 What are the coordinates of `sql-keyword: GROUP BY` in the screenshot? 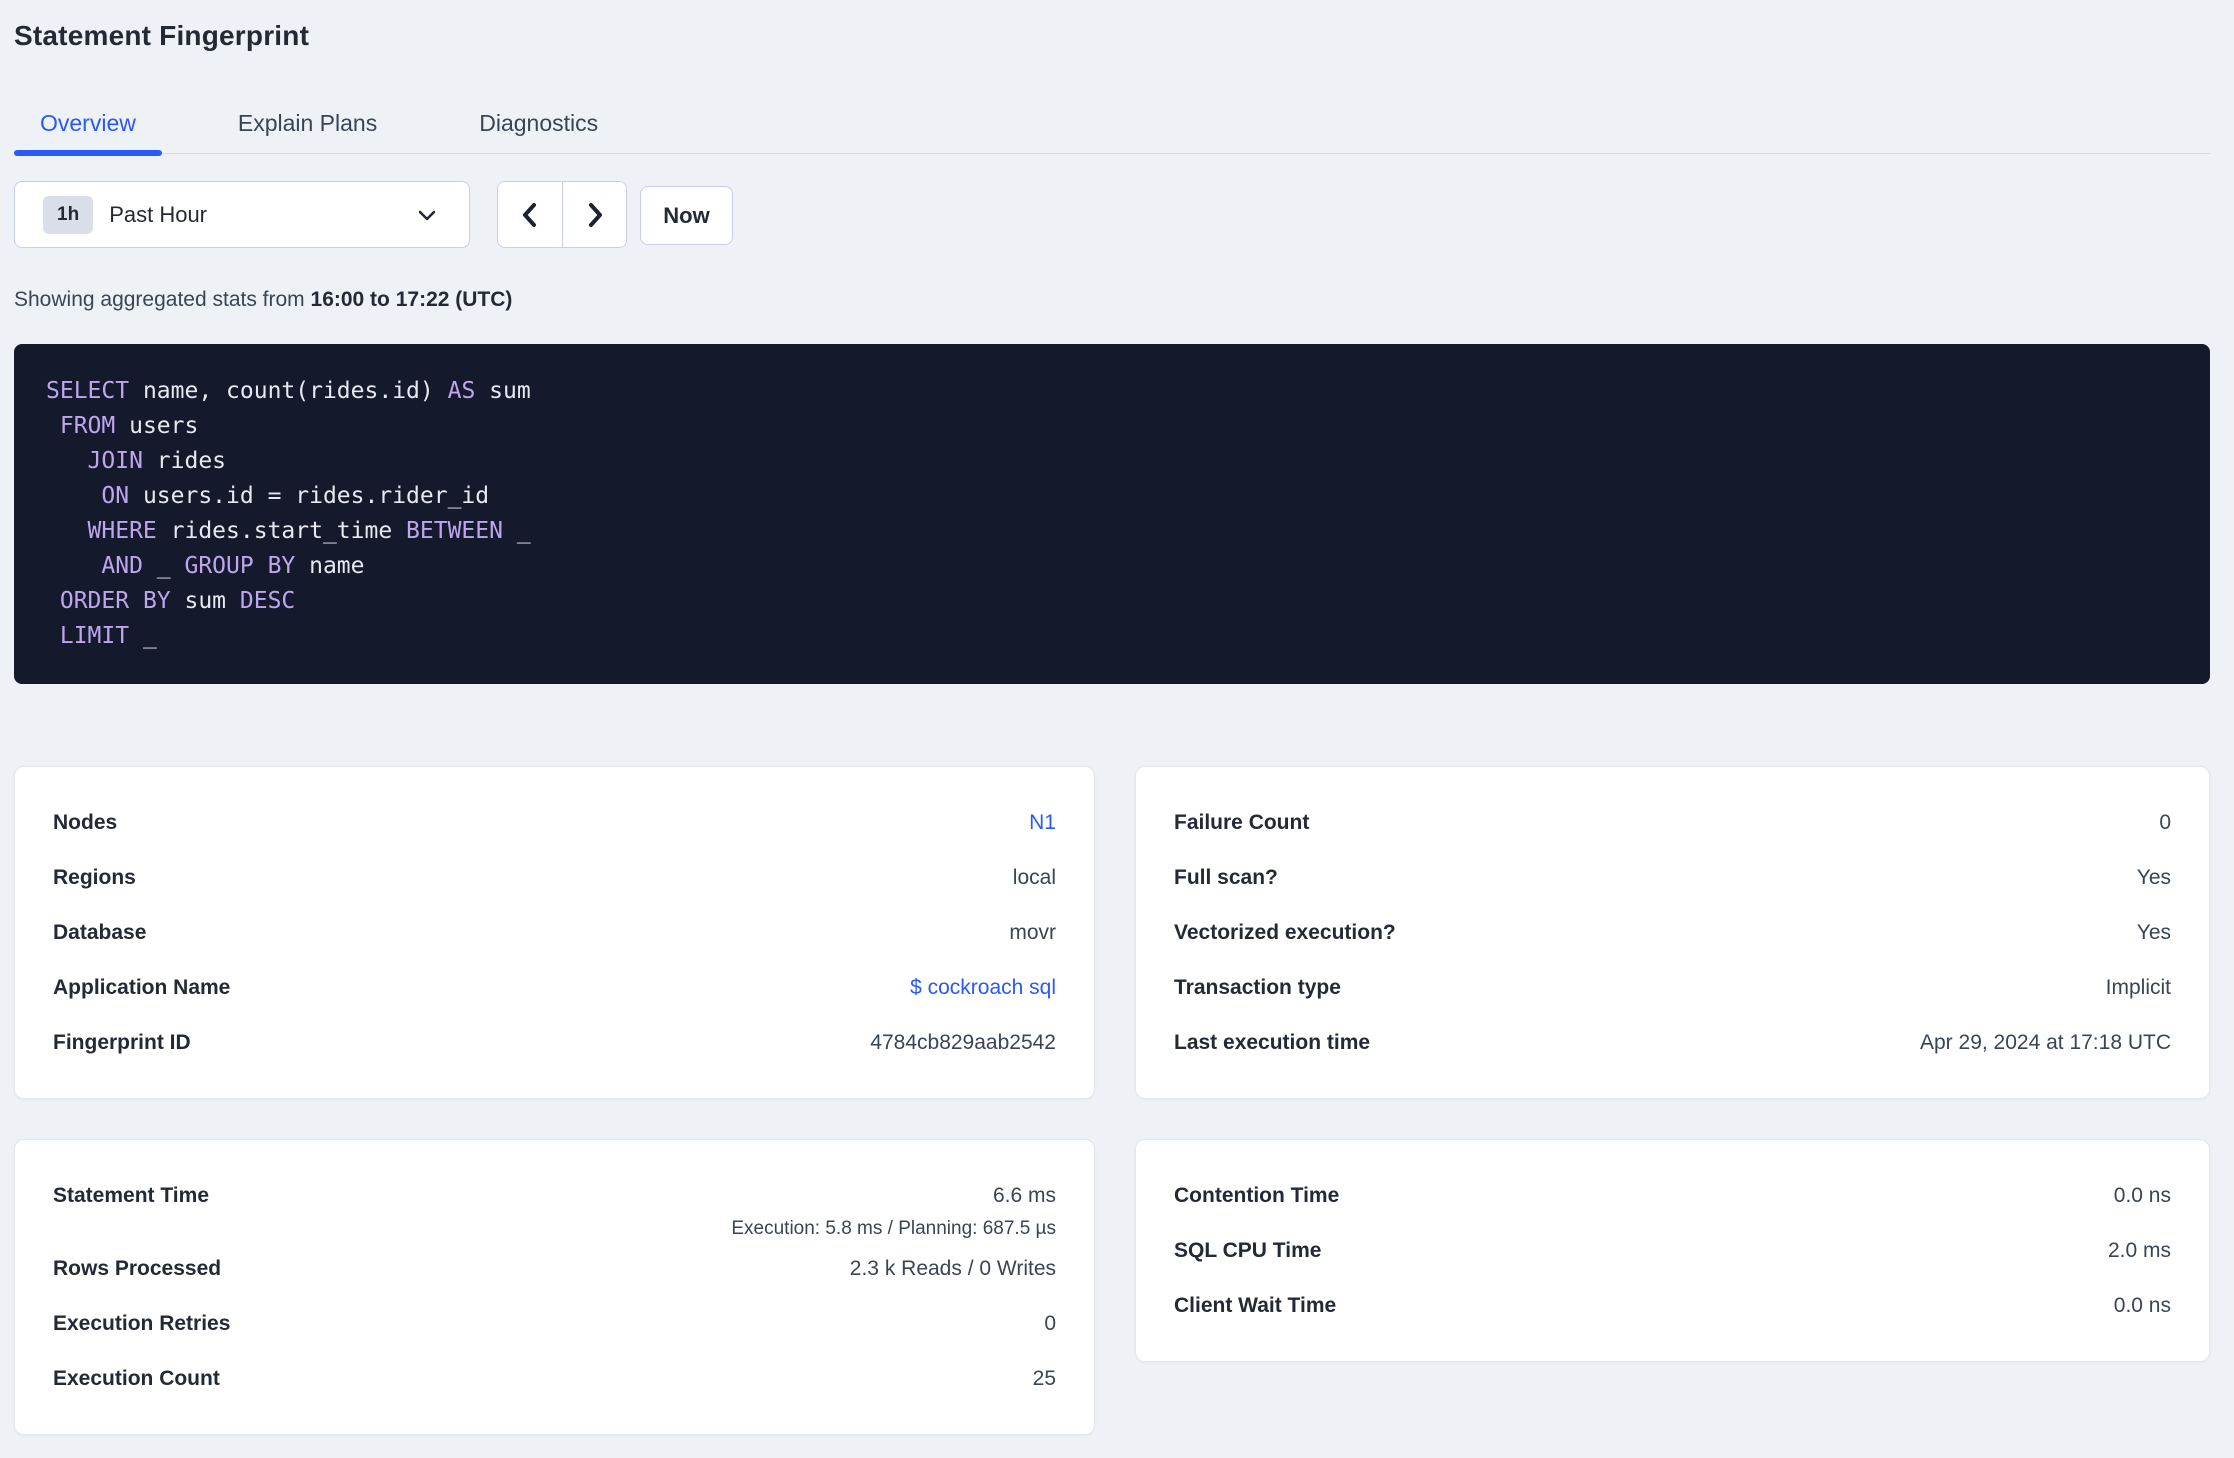 It's located at (240, 566).